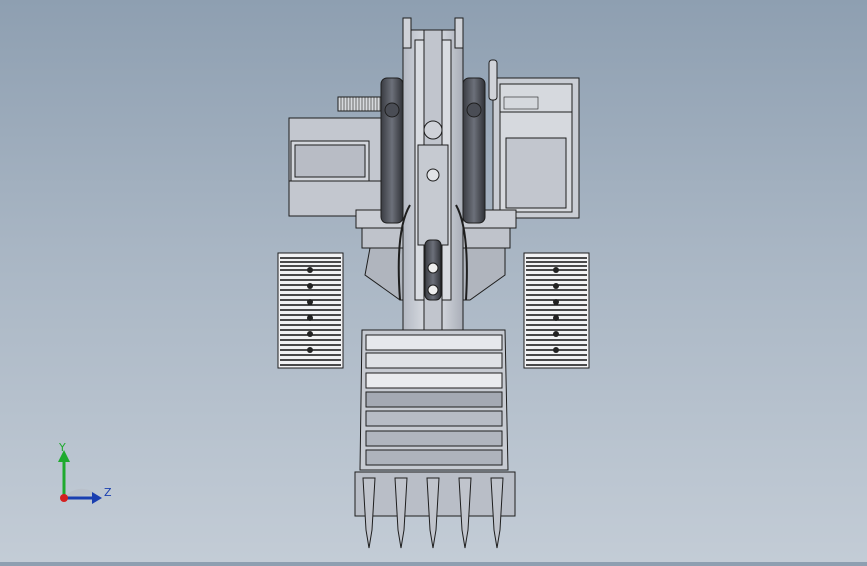 This screenshot has width=867, height=566. What do you see at coordinates (64, 498) in the screenshot?
I see `x-axis-dot` at bounding box center [64, 498].